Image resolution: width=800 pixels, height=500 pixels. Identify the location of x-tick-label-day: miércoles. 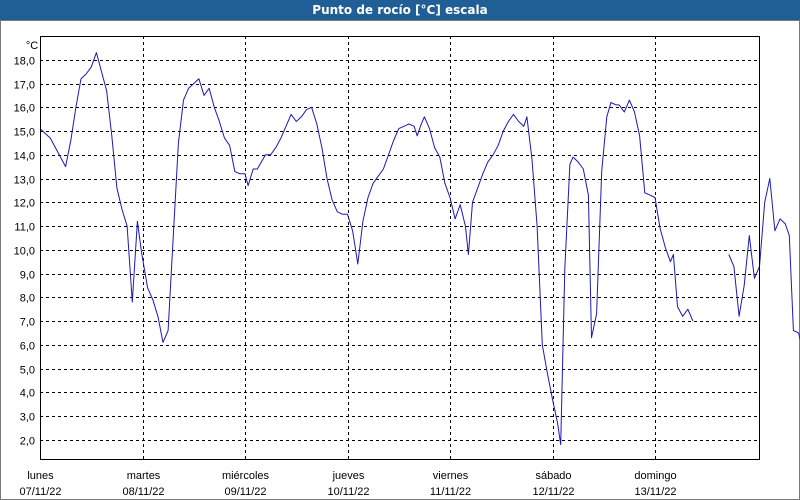
(246, 476).